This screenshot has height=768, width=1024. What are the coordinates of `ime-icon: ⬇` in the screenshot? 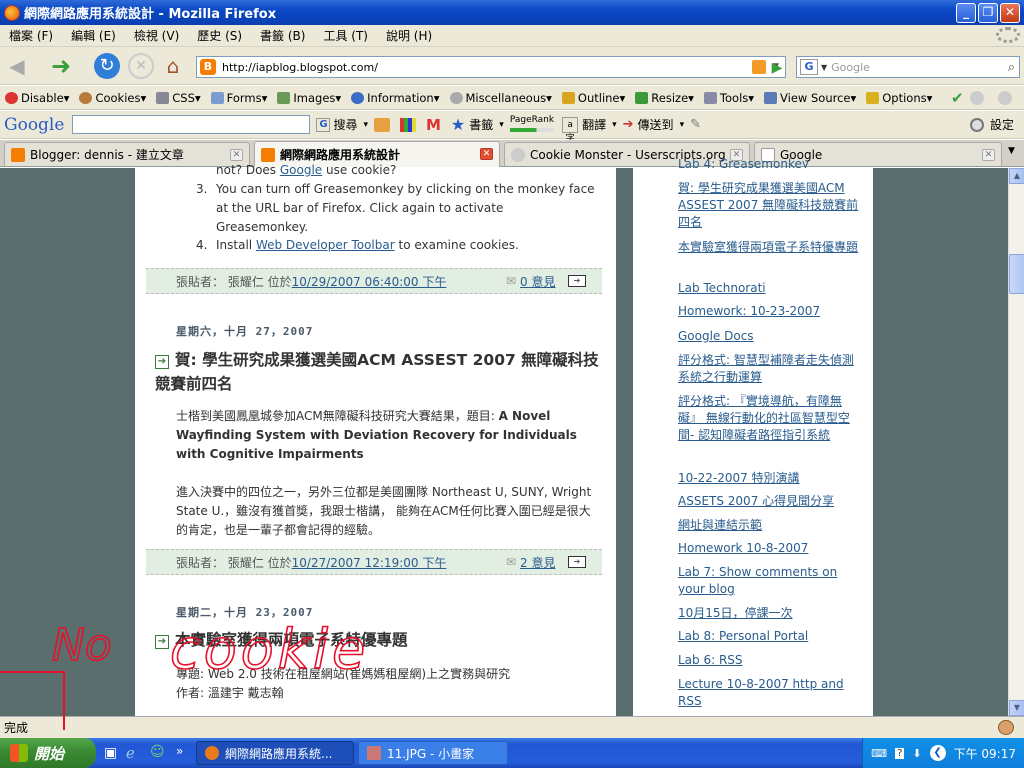 It's located at (916, 753).